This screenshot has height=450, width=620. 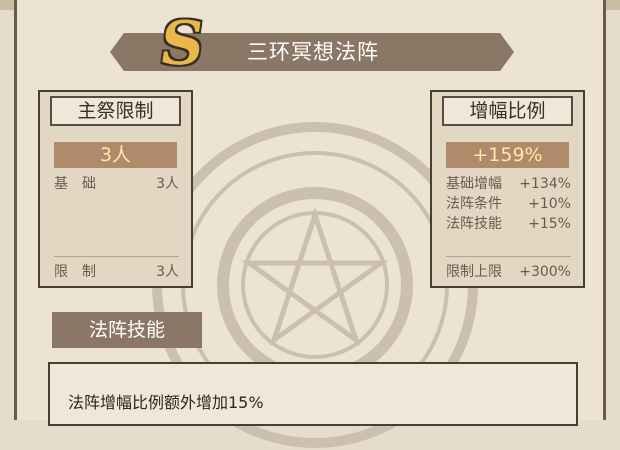 What do you see at coordinates (508, 272) in the screenshot?
I see `cap-row: 限制上限 +300%` at bounding box center [508, 272].